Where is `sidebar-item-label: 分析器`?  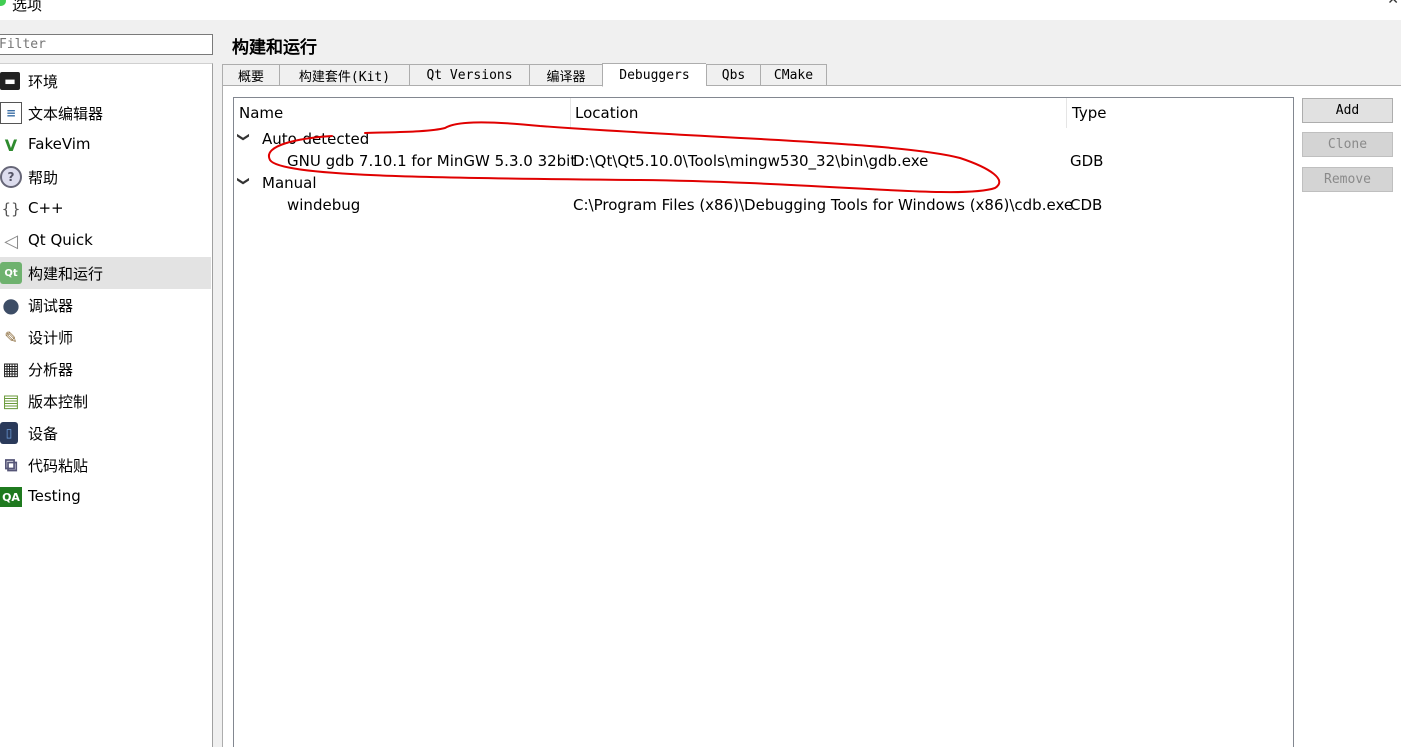 sidebar-item-label: 分析器 is located at coordinates (51, 370).